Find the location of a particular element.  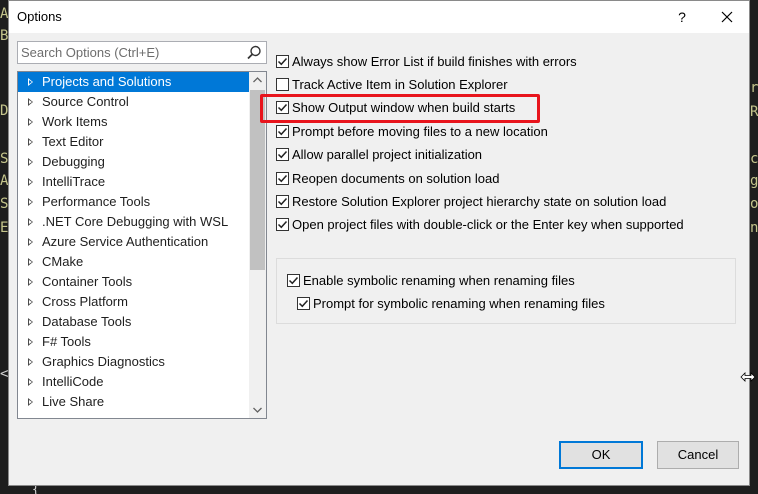

tree-item-label: Live Share is located at coordinates (73, 401).